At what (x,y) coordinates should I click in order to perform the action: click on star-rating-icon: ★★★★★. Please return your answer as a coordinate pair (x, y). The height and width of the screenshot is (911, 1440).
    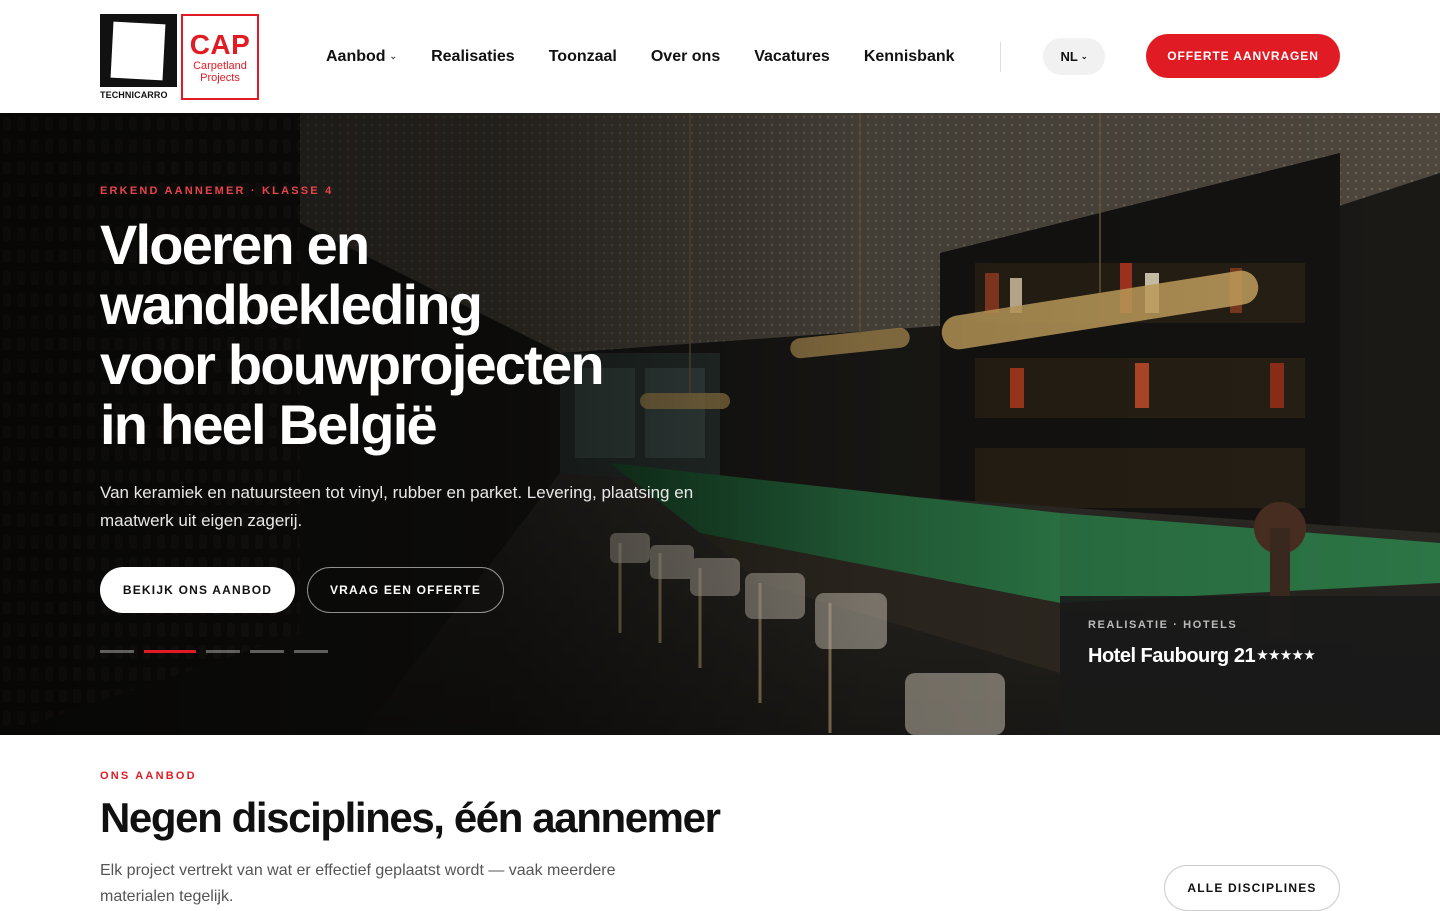
    Looking at the image, I should click on (1286, 655).